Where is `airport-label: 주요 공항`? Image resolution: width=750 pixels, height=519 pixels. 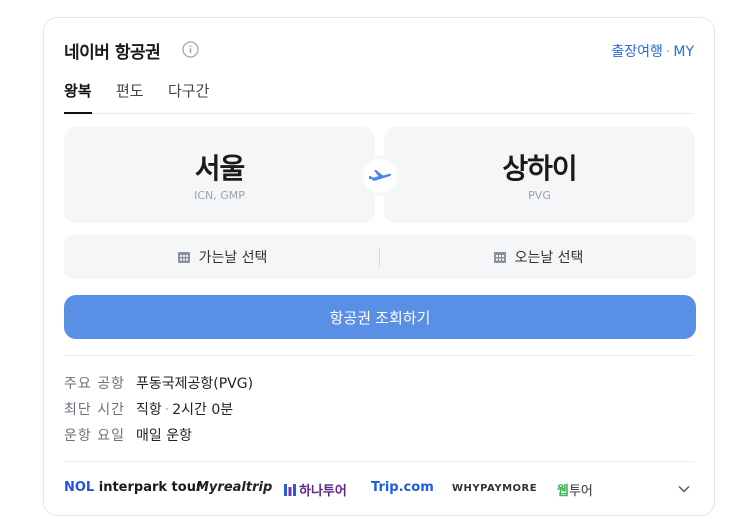 airport-label: 주요 공항 is located at coordinates (94, 384).